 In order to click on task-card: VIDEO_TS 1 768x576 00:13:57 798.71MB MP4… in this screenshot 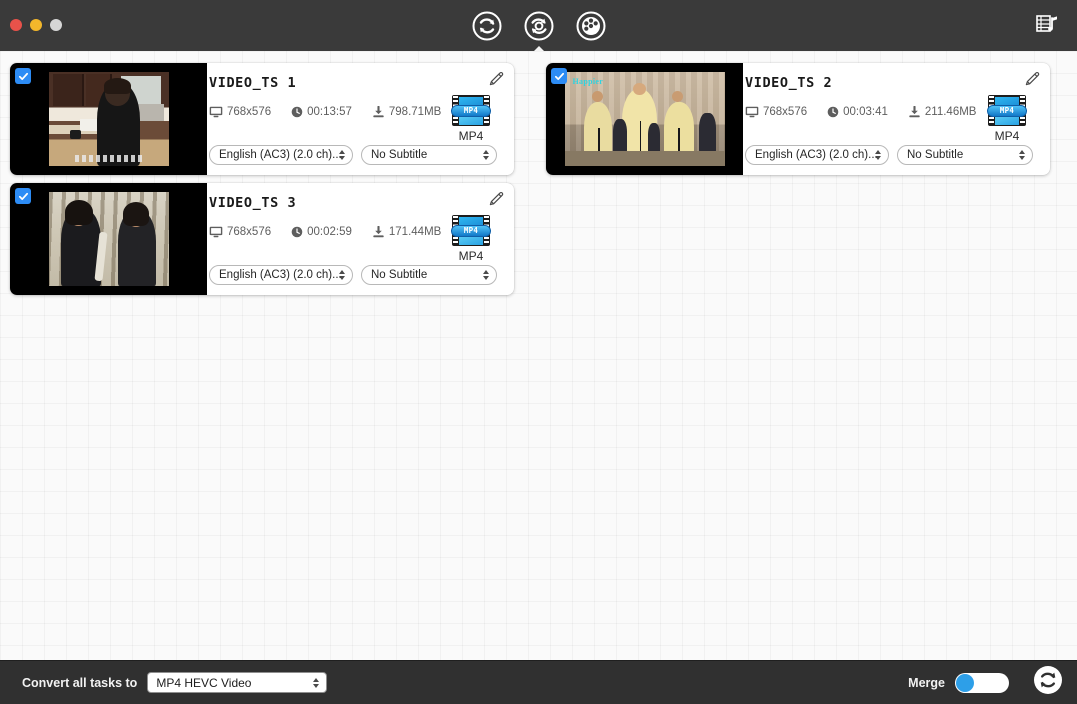, I will do `click(262, 119)`.